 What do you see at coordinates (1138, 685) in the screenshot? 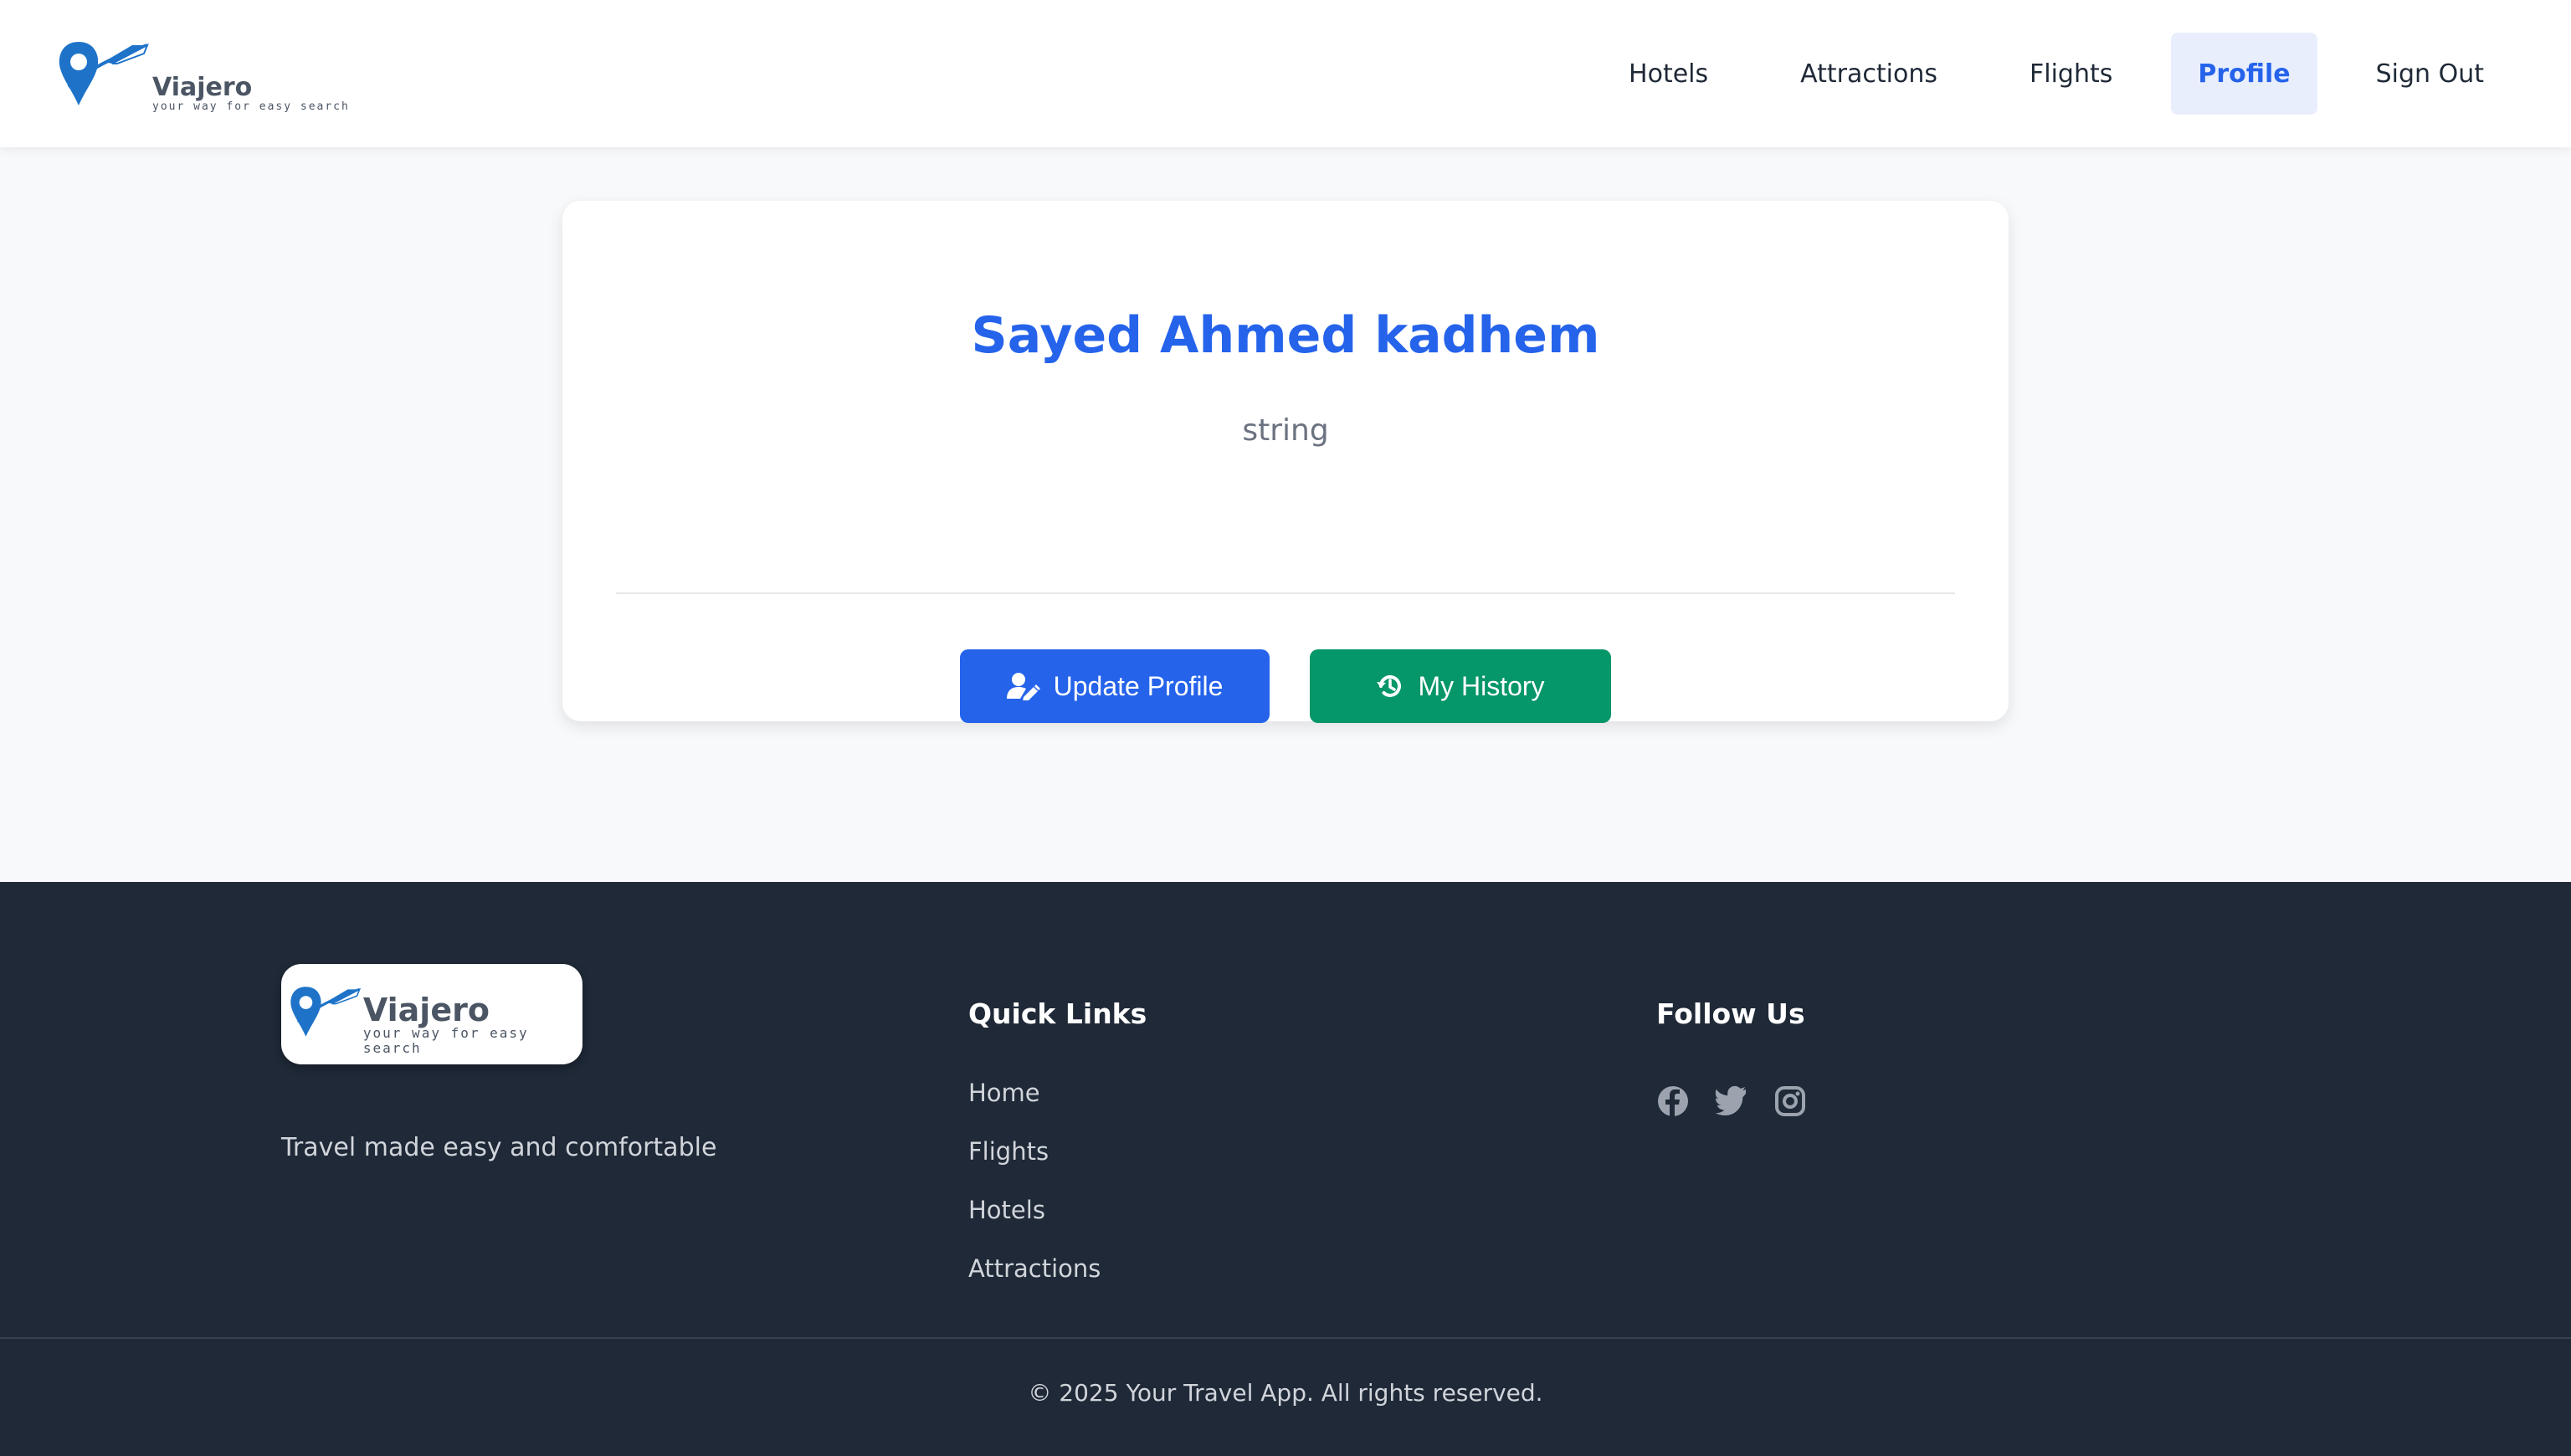
I see `update-profile-label: Update Profile` at bounding box center [1138, 685].